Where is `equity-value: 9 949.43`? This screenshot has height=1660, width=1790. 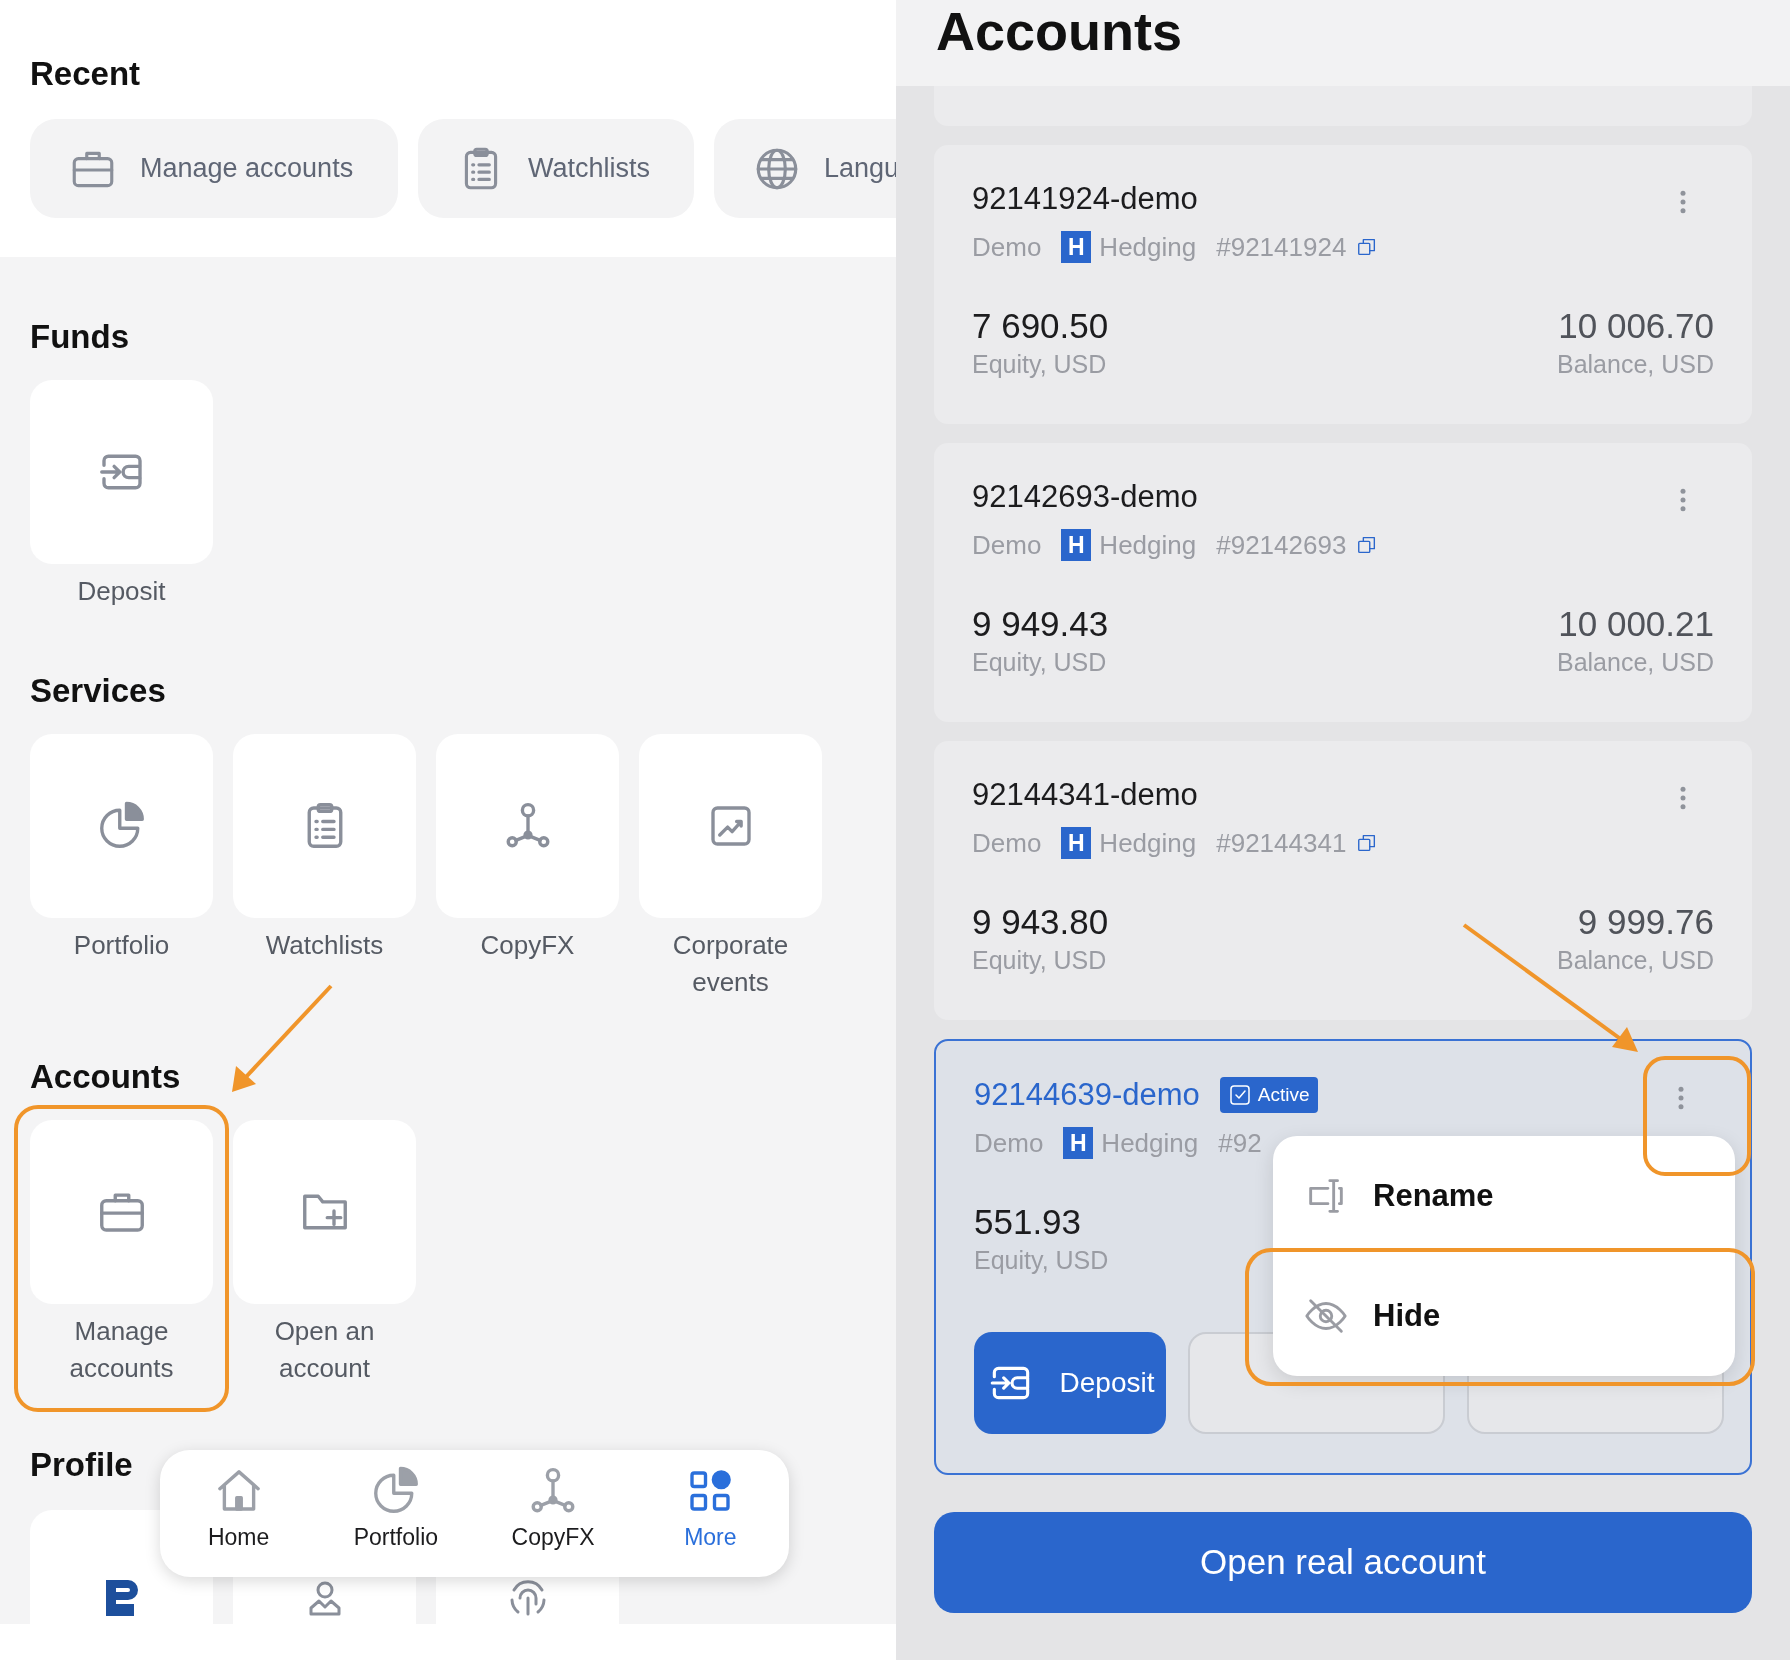
equity-value: 9 949.43 is located at coordinates (1040, 624).